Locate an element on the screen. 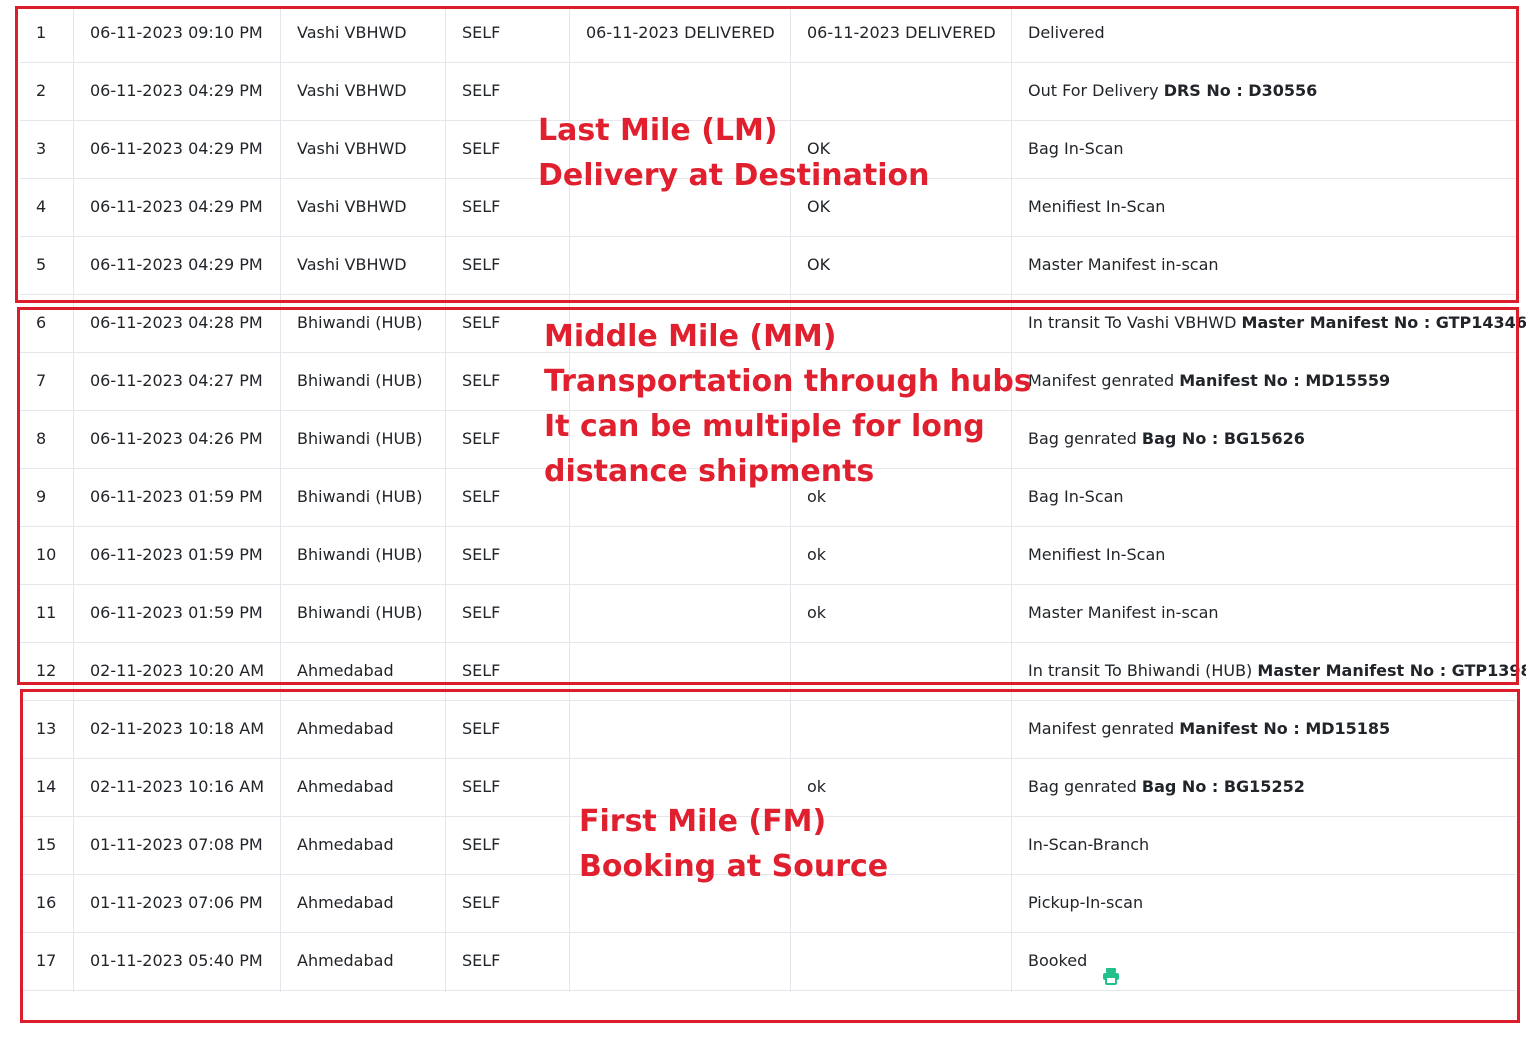  fm-line2: Booking at Source is located at coordinates (734, 866).